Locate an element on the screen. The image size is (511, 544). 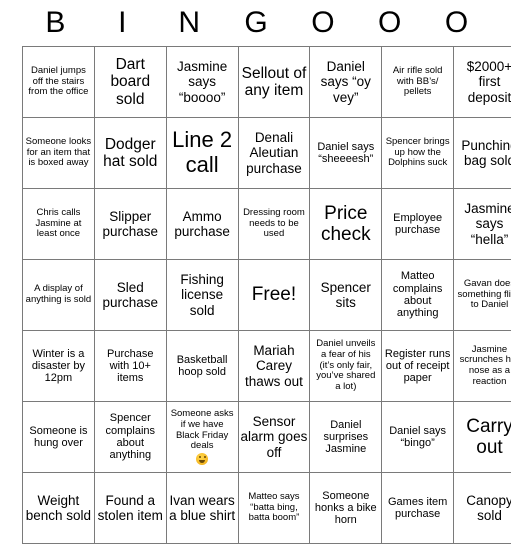
bingo-cell-text: Register runs out of receipt paper is located at coordinates (417, 366).